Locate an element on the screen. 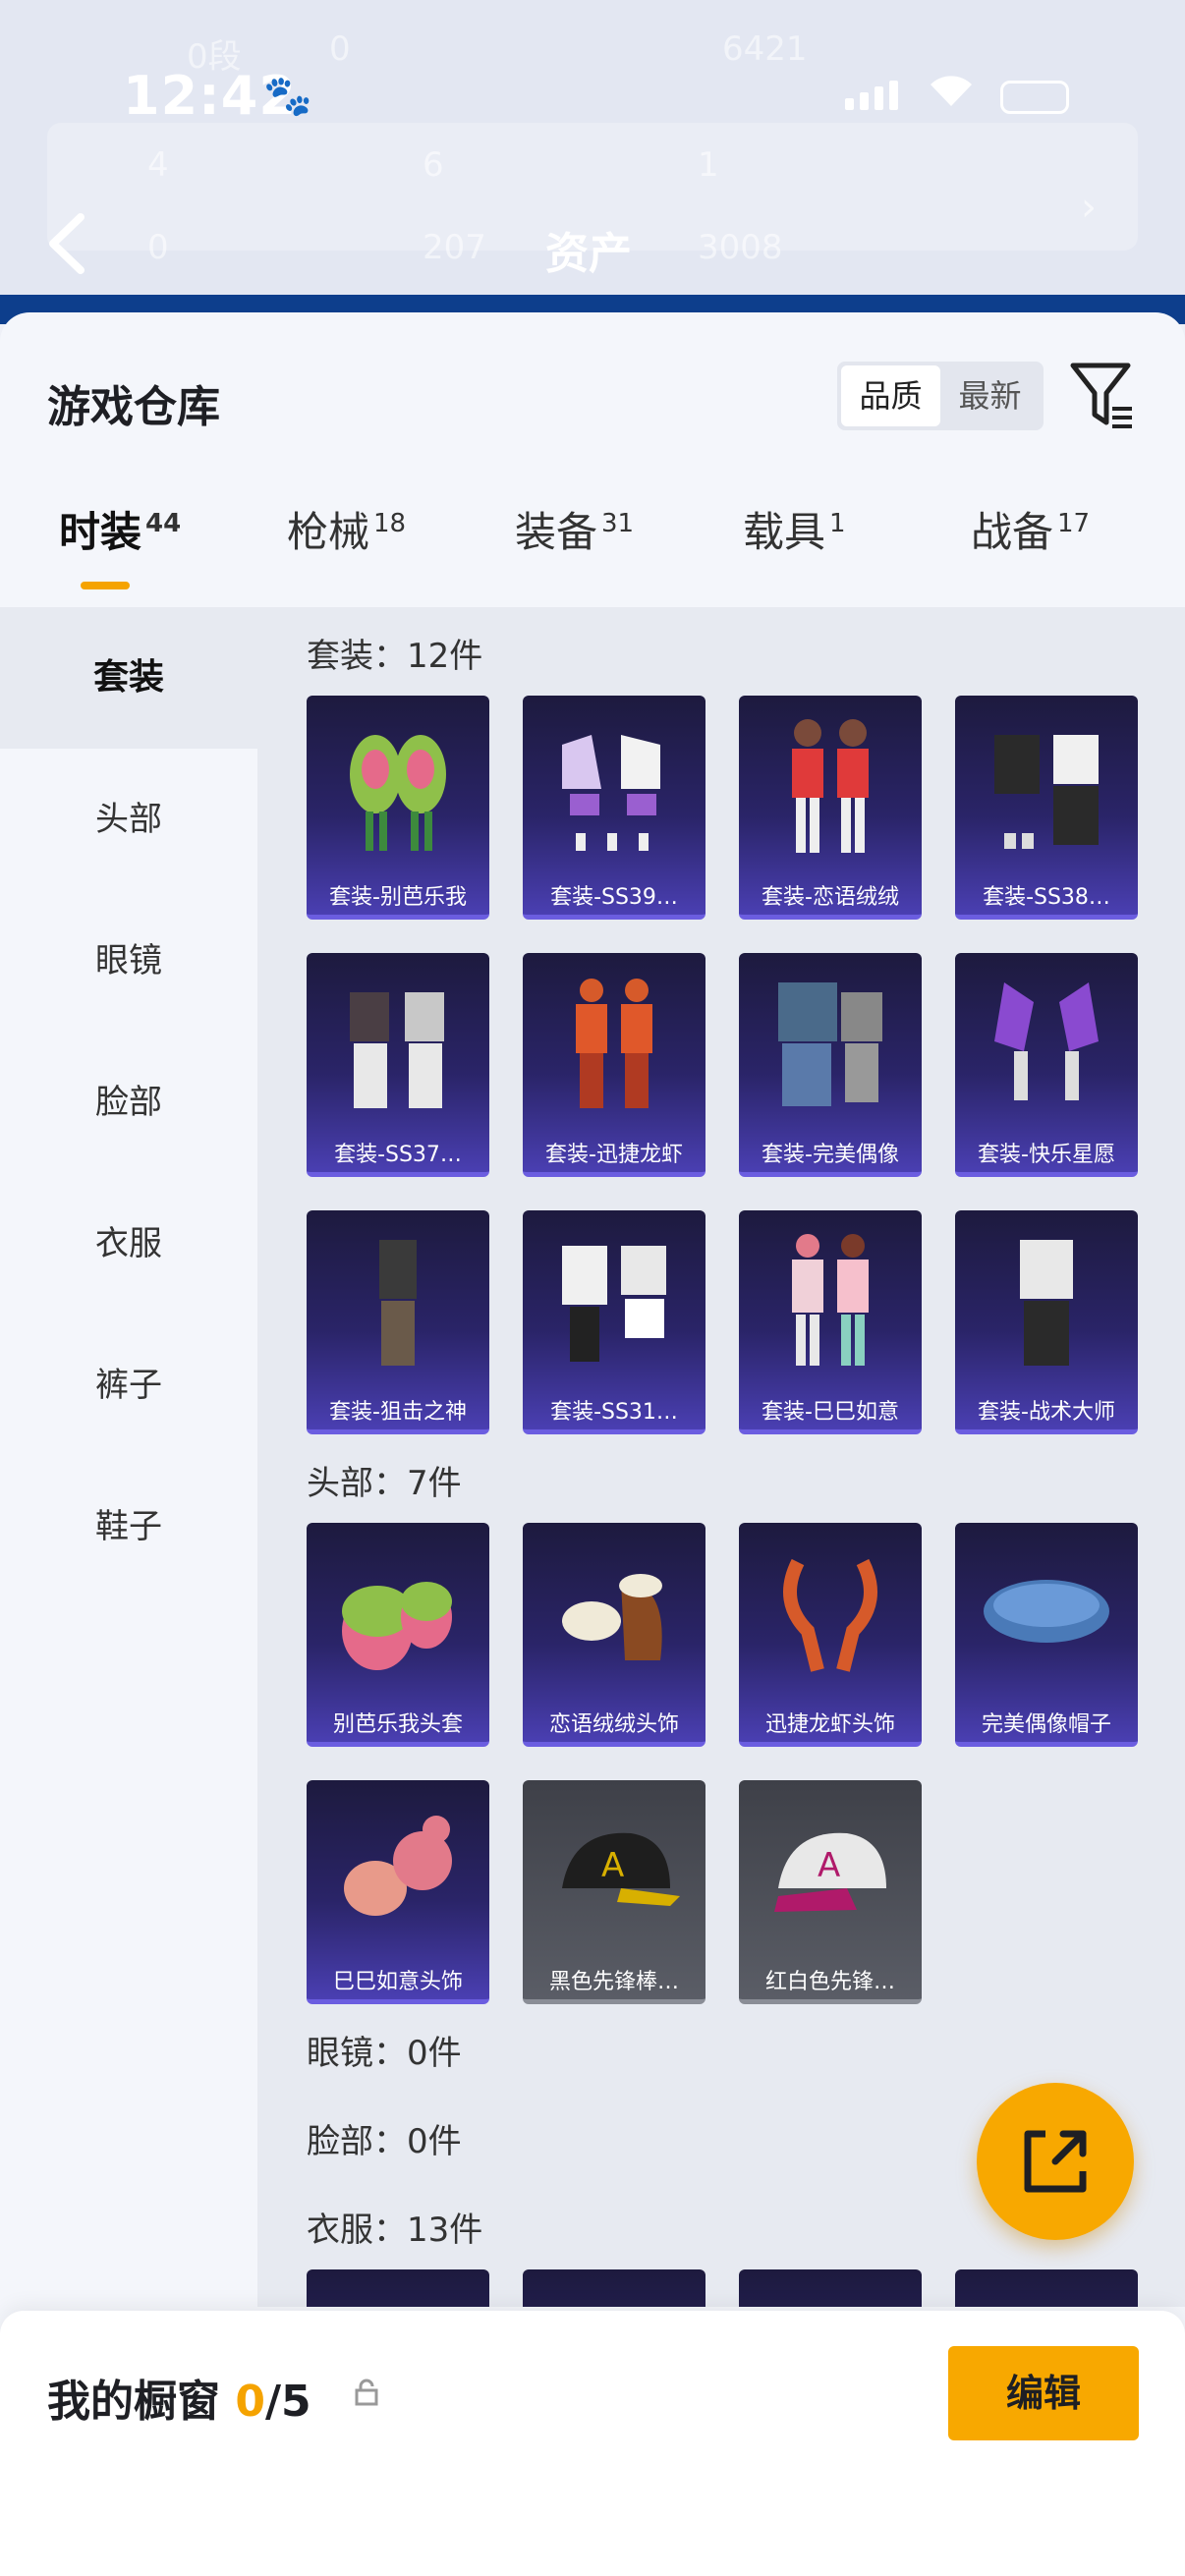  share-button is located at coordinates (1056, 2161).